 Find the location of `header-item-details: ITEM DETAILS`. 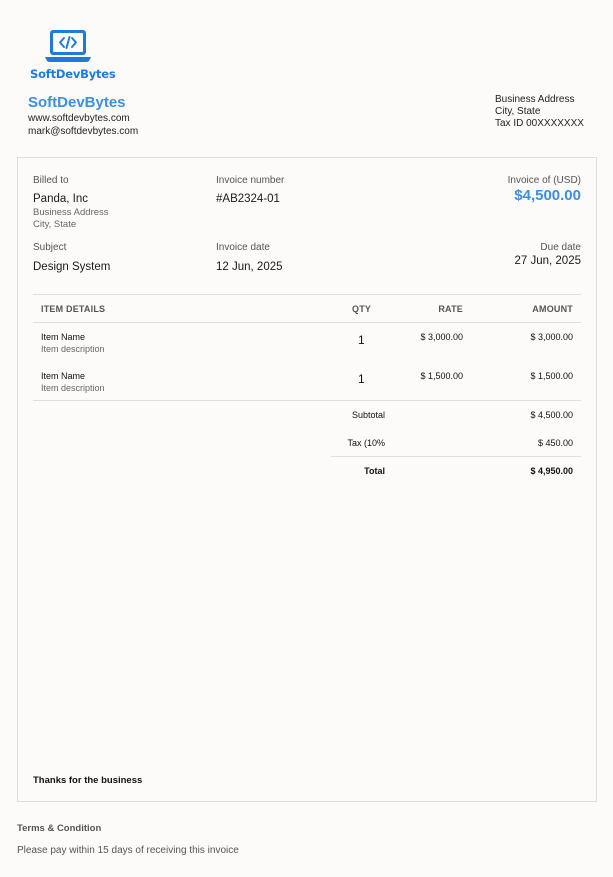

header-item-details: ITEM DETAILS is located at coordinates (73, 309).